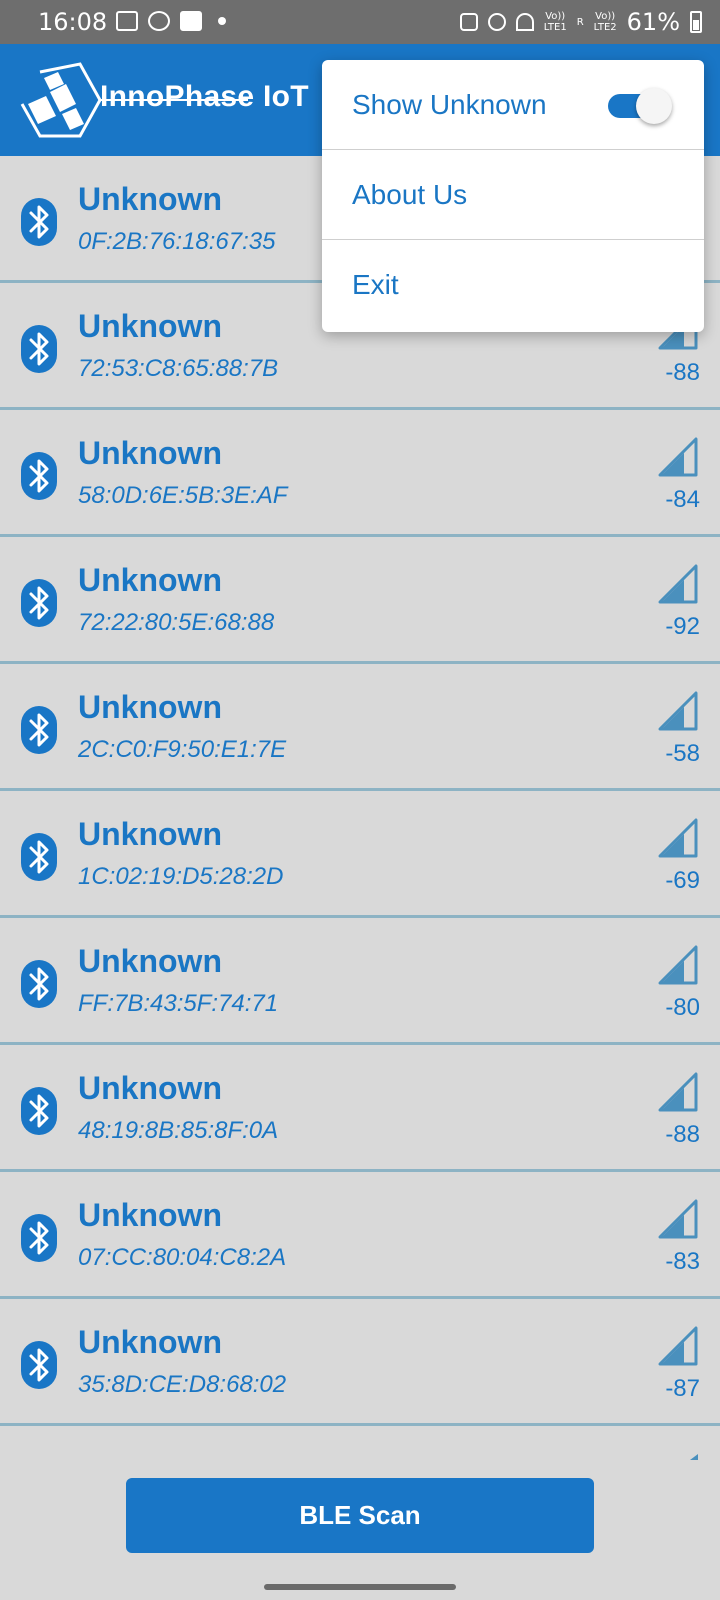 Image resolution: width=720 pixels, height=1600 pixels. What do you see at coordinates (183, 495) in the screenshot?
I see `device-mac-address: 58:0D:6E:5B:3E:AF` at bounding box center [183, 495].